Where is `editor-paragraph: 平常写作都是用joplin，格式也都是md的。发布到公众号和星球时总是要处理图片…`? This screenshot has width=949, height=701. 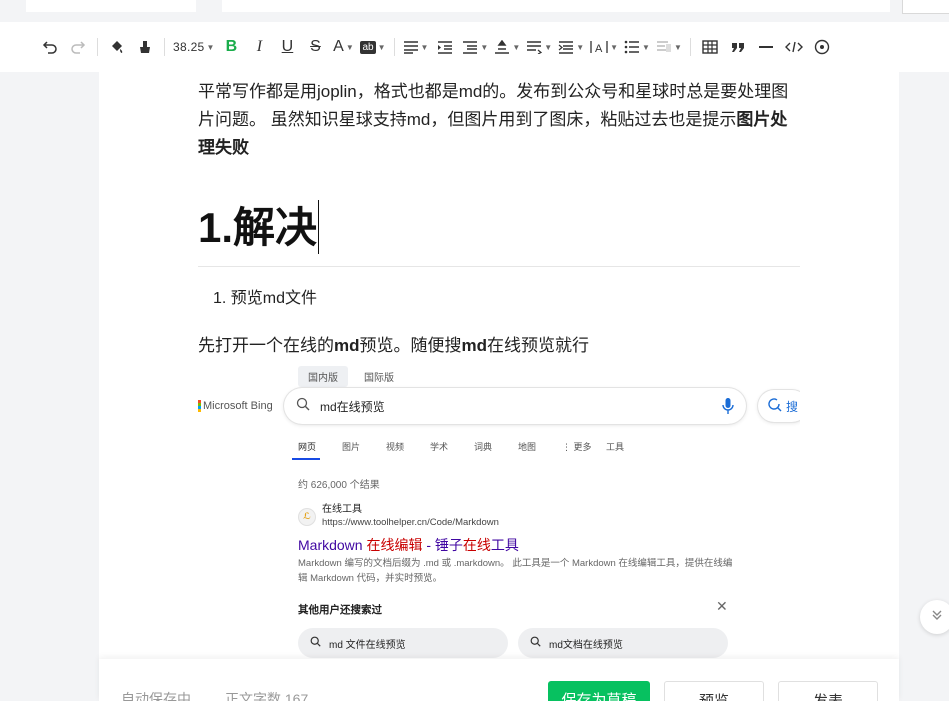 editor-paragraph: 平常写作都是用joplin，格式也都是md的。发布到公众号和星球时总是要处理图片… is located at coordinates (500, 120).